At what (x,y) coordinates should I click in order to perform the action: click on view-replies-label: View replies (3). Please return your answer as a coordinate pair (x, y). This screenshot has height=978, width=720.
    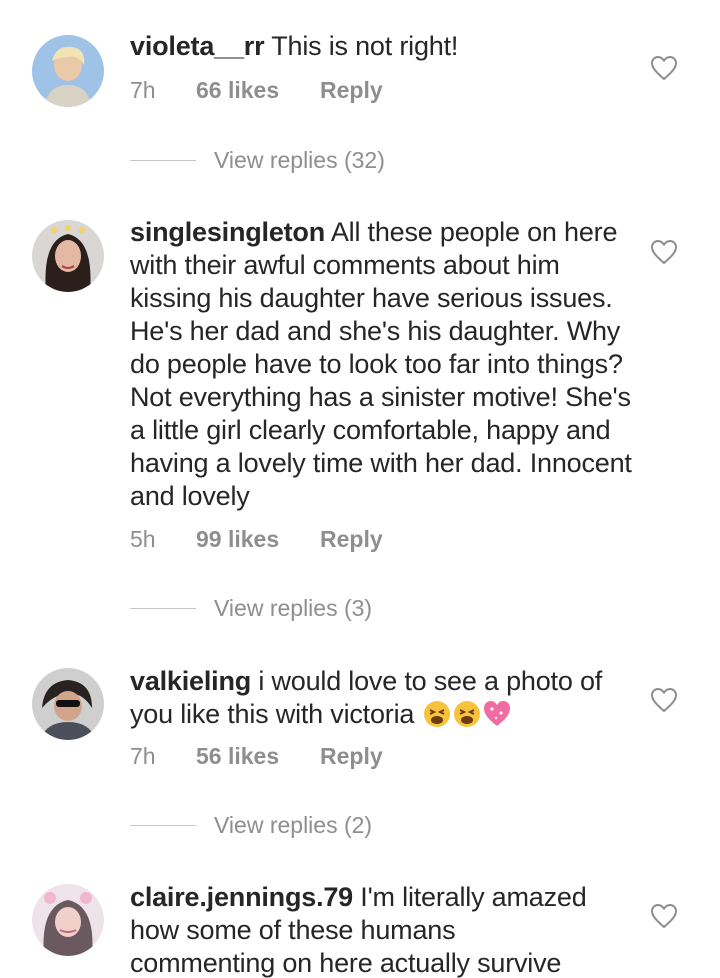
    Looking at the image, I should click on (293, 608).